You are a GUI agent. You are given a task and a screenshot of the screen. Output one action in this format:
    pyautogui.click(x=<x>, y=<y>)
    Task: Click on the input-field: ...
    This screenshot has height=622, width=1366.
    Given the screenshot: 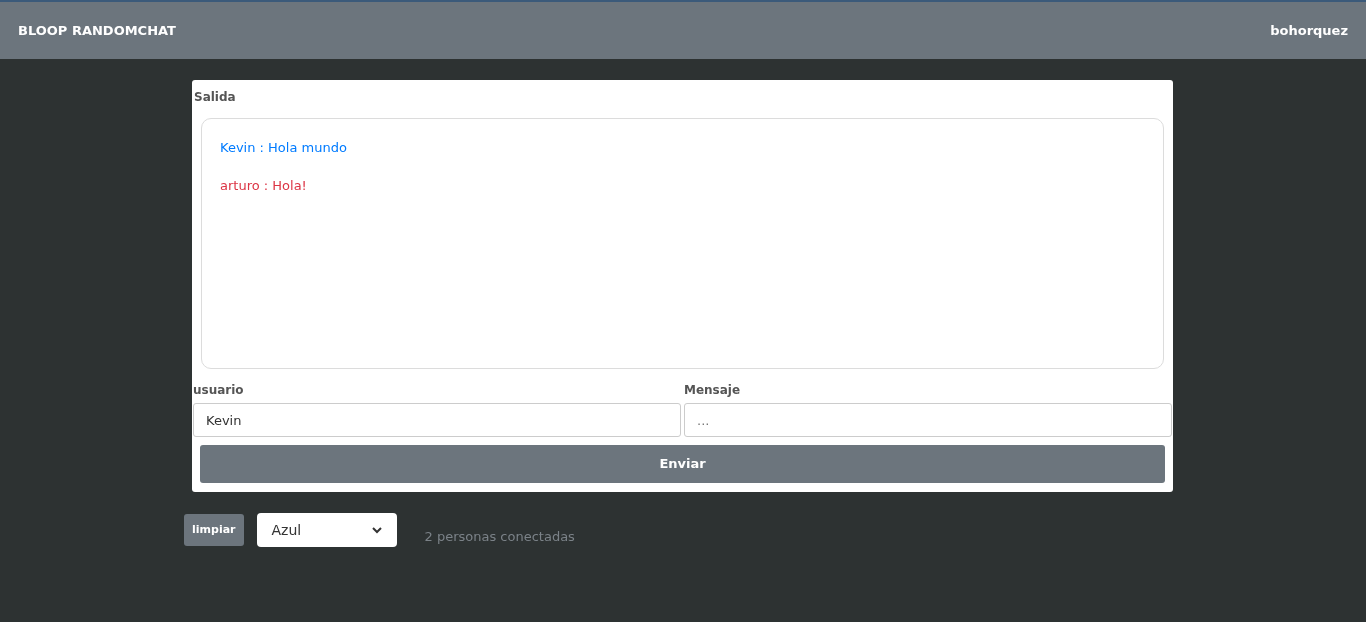 What is the action you would take?
    pyautogui.click(x=928, y=420)
    